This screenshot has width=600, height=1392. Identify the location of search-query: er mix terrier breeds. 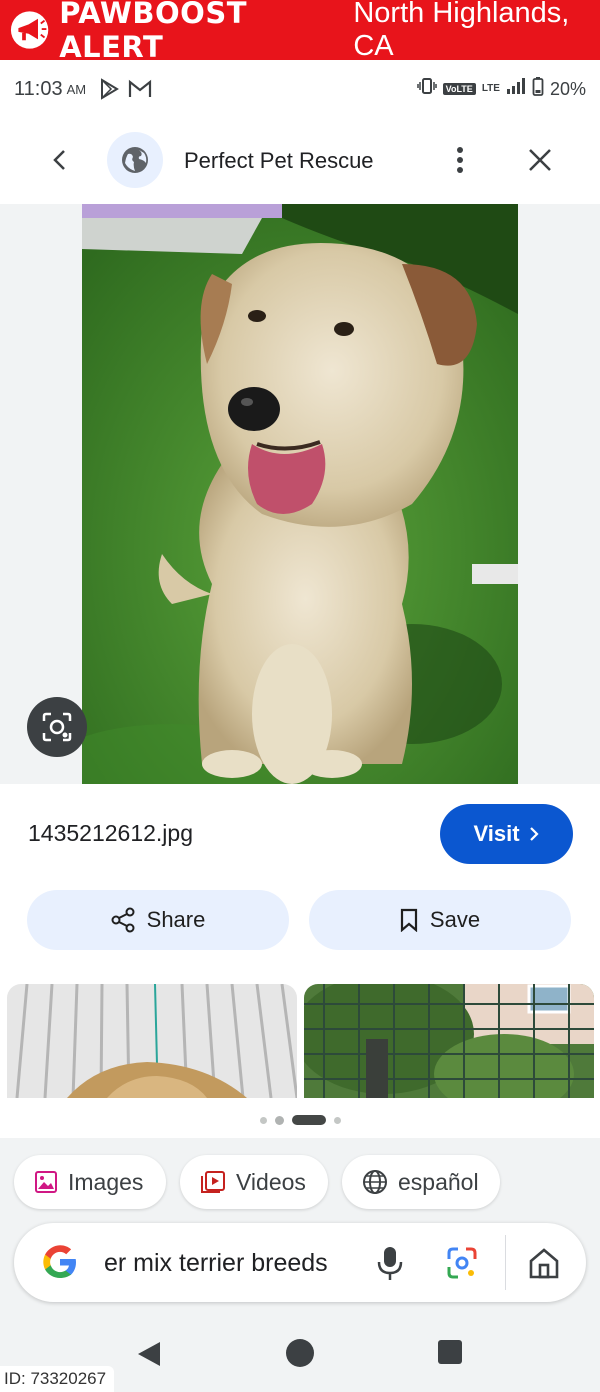
(229, 1264).